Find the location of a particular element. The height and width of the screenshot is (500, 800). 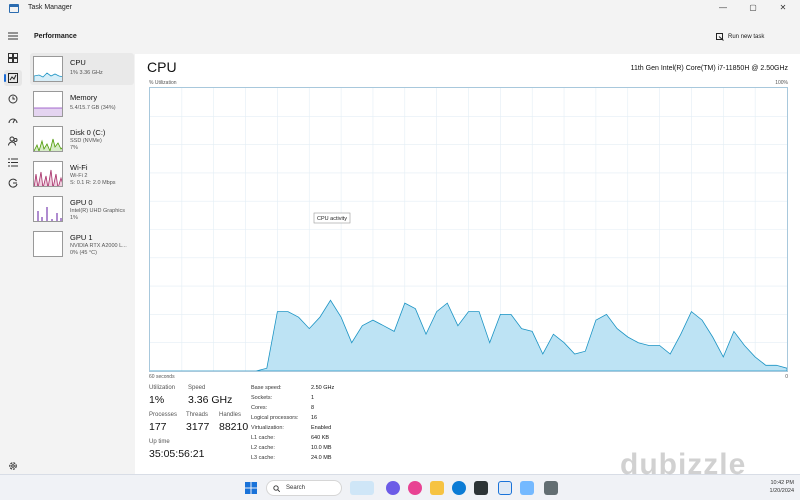

device-wifi: Wi-Fi Wi-Fi 2 S: 0.1 R: 2.0 Mbps is located at coordinates (82, 174).